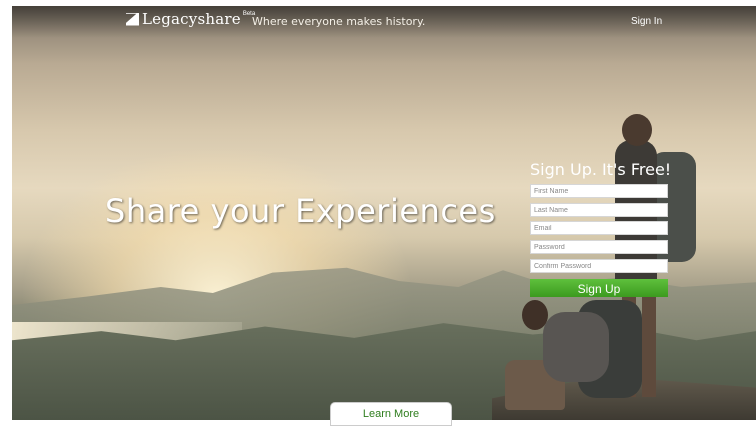 This screenshot has height=426, width=756. Describe the element at coordinates (599, 191) in the screenshot. I see `first-name-field` at that location.